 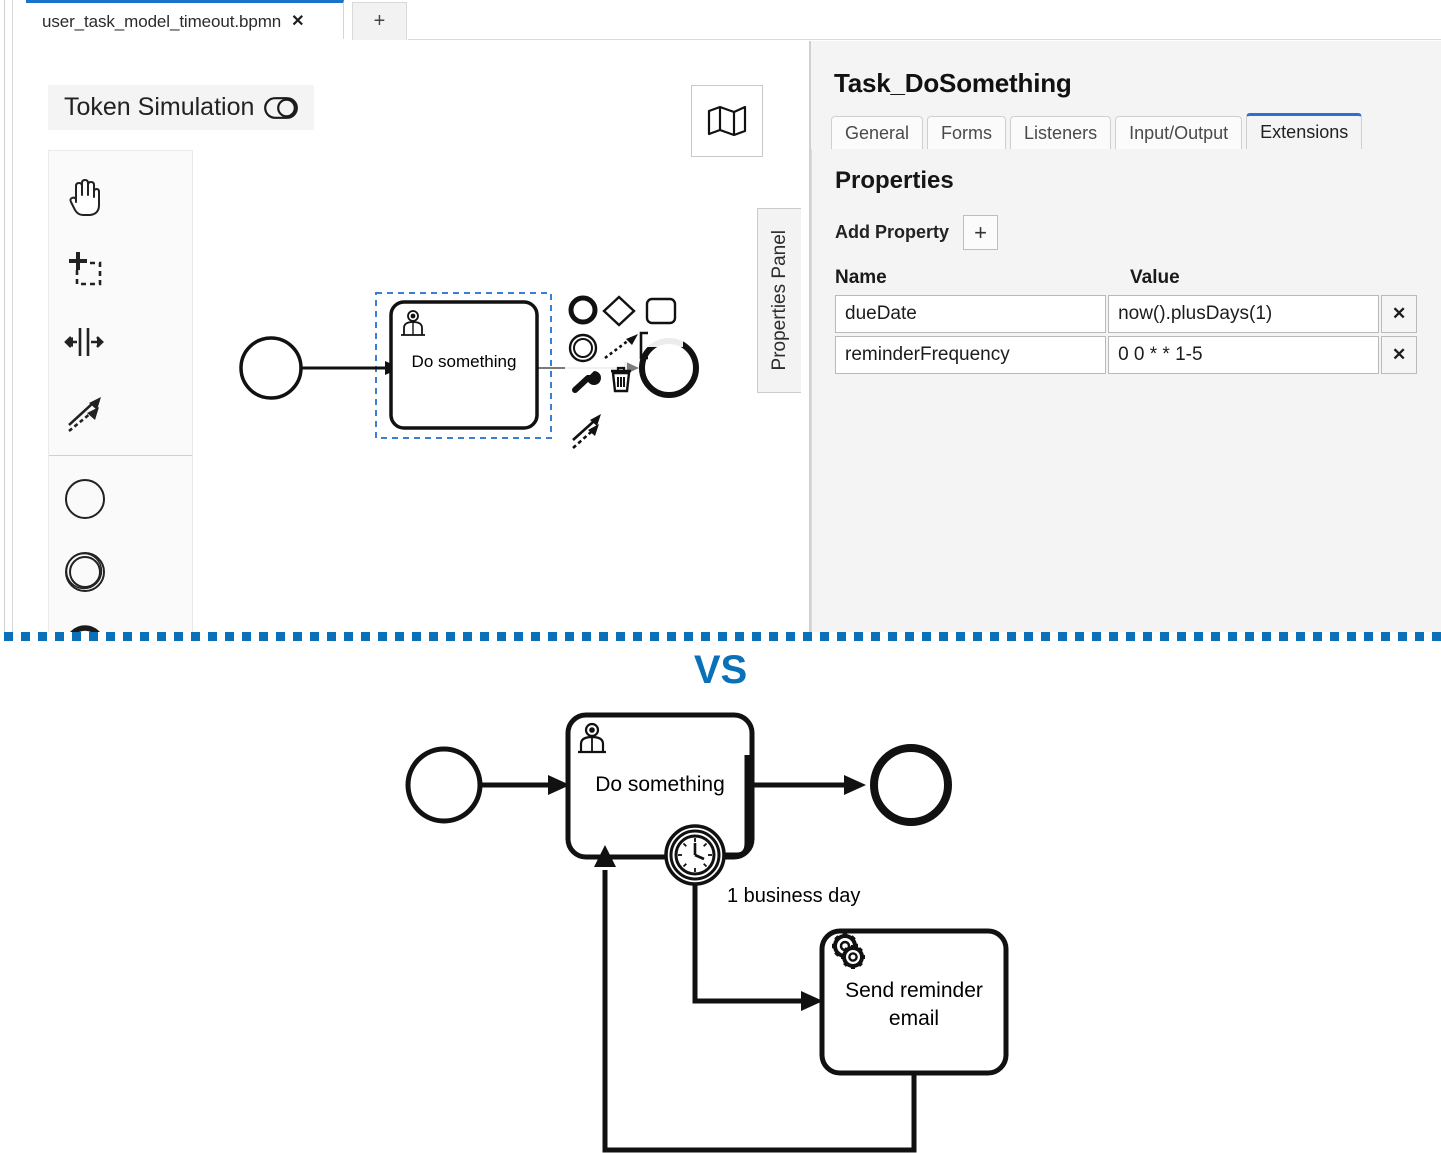 I want to click on start-event, so click(x=271, y=368).